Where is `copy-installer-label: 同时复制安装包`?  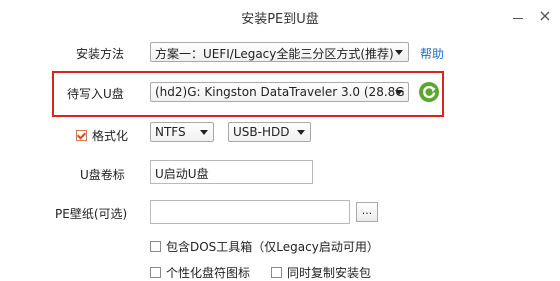
copy-installer-label: 同时复制安装包 is located at coordinates (329, 273).